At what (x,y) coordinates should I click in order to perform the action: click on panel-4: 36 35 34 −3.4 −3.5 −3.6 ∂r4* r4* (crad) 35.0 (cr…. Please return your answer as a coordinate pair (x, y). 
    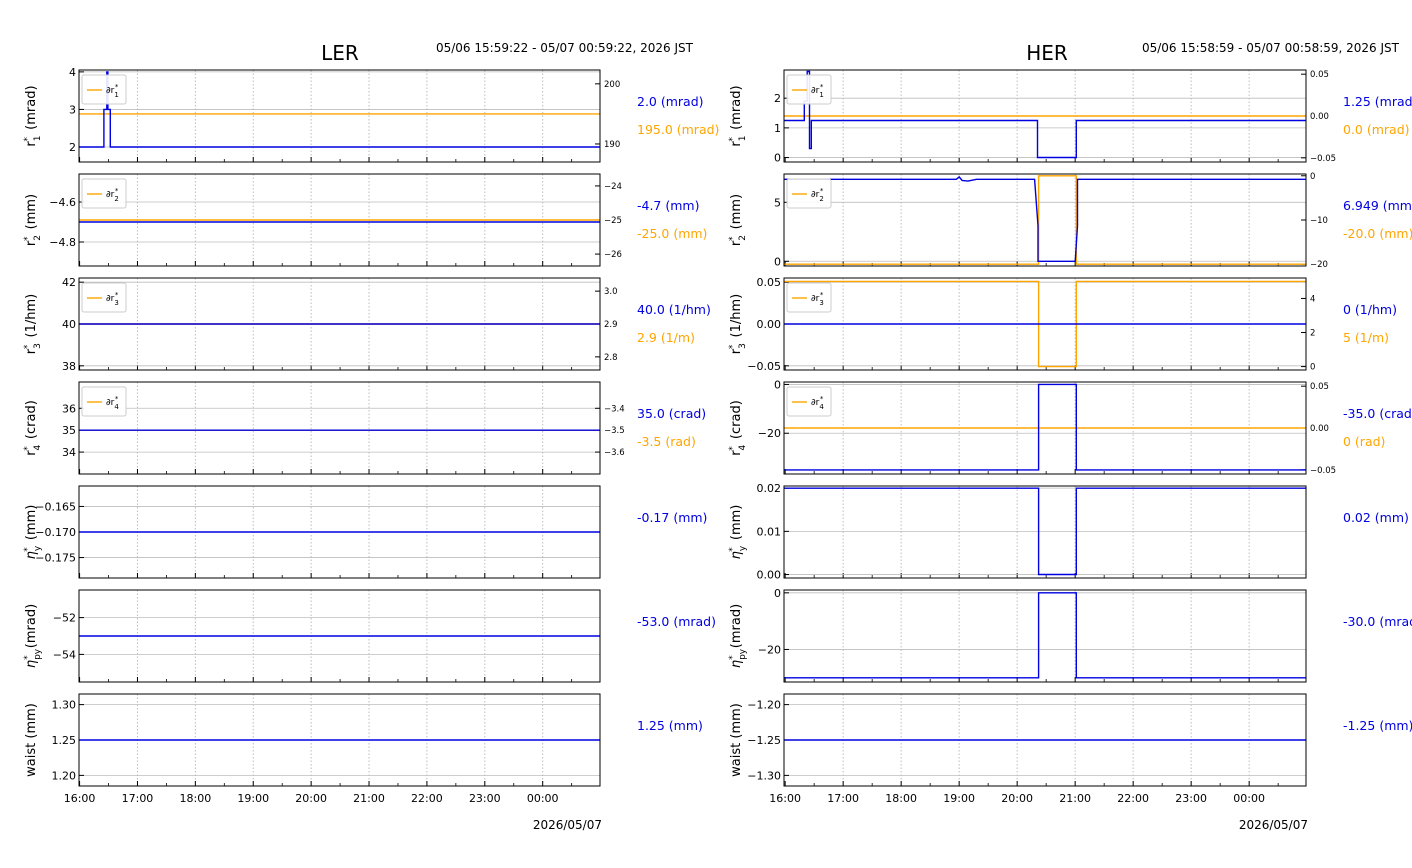
    Looking at the image, I should click on (364, 428).